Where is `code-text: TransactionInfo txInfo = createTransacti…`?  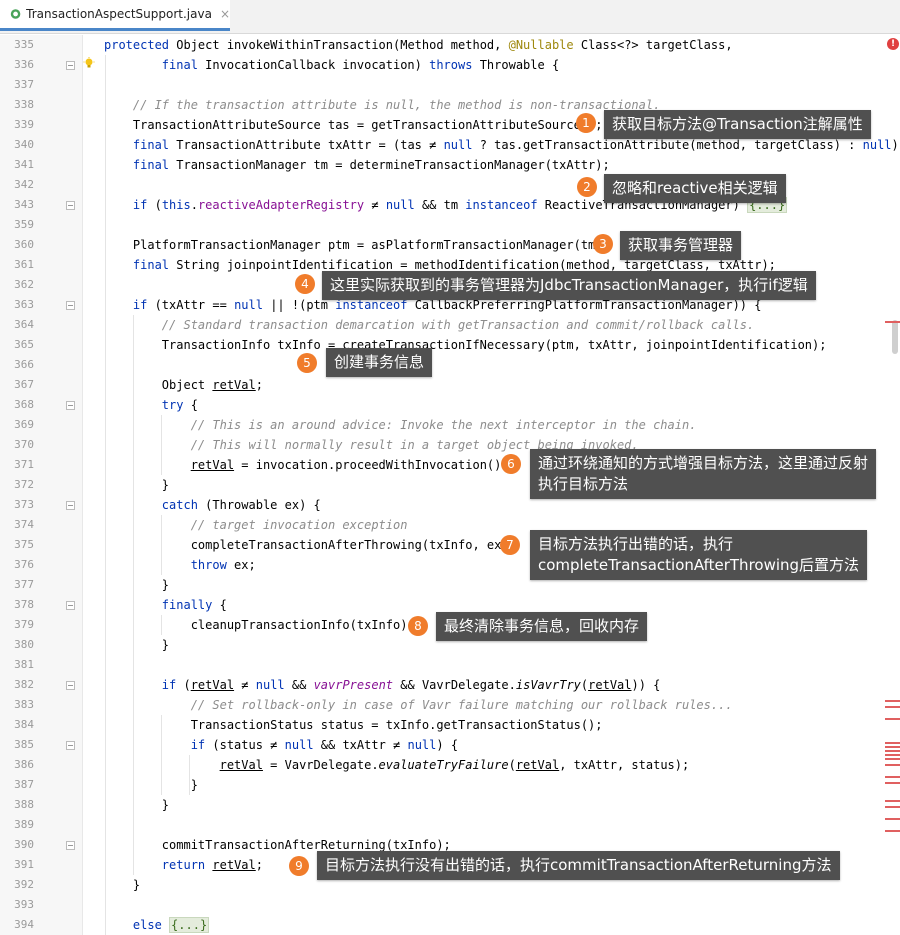
code-text: TransactionInfo txInfo = createTransacti… is located at coordinates (465, 345).